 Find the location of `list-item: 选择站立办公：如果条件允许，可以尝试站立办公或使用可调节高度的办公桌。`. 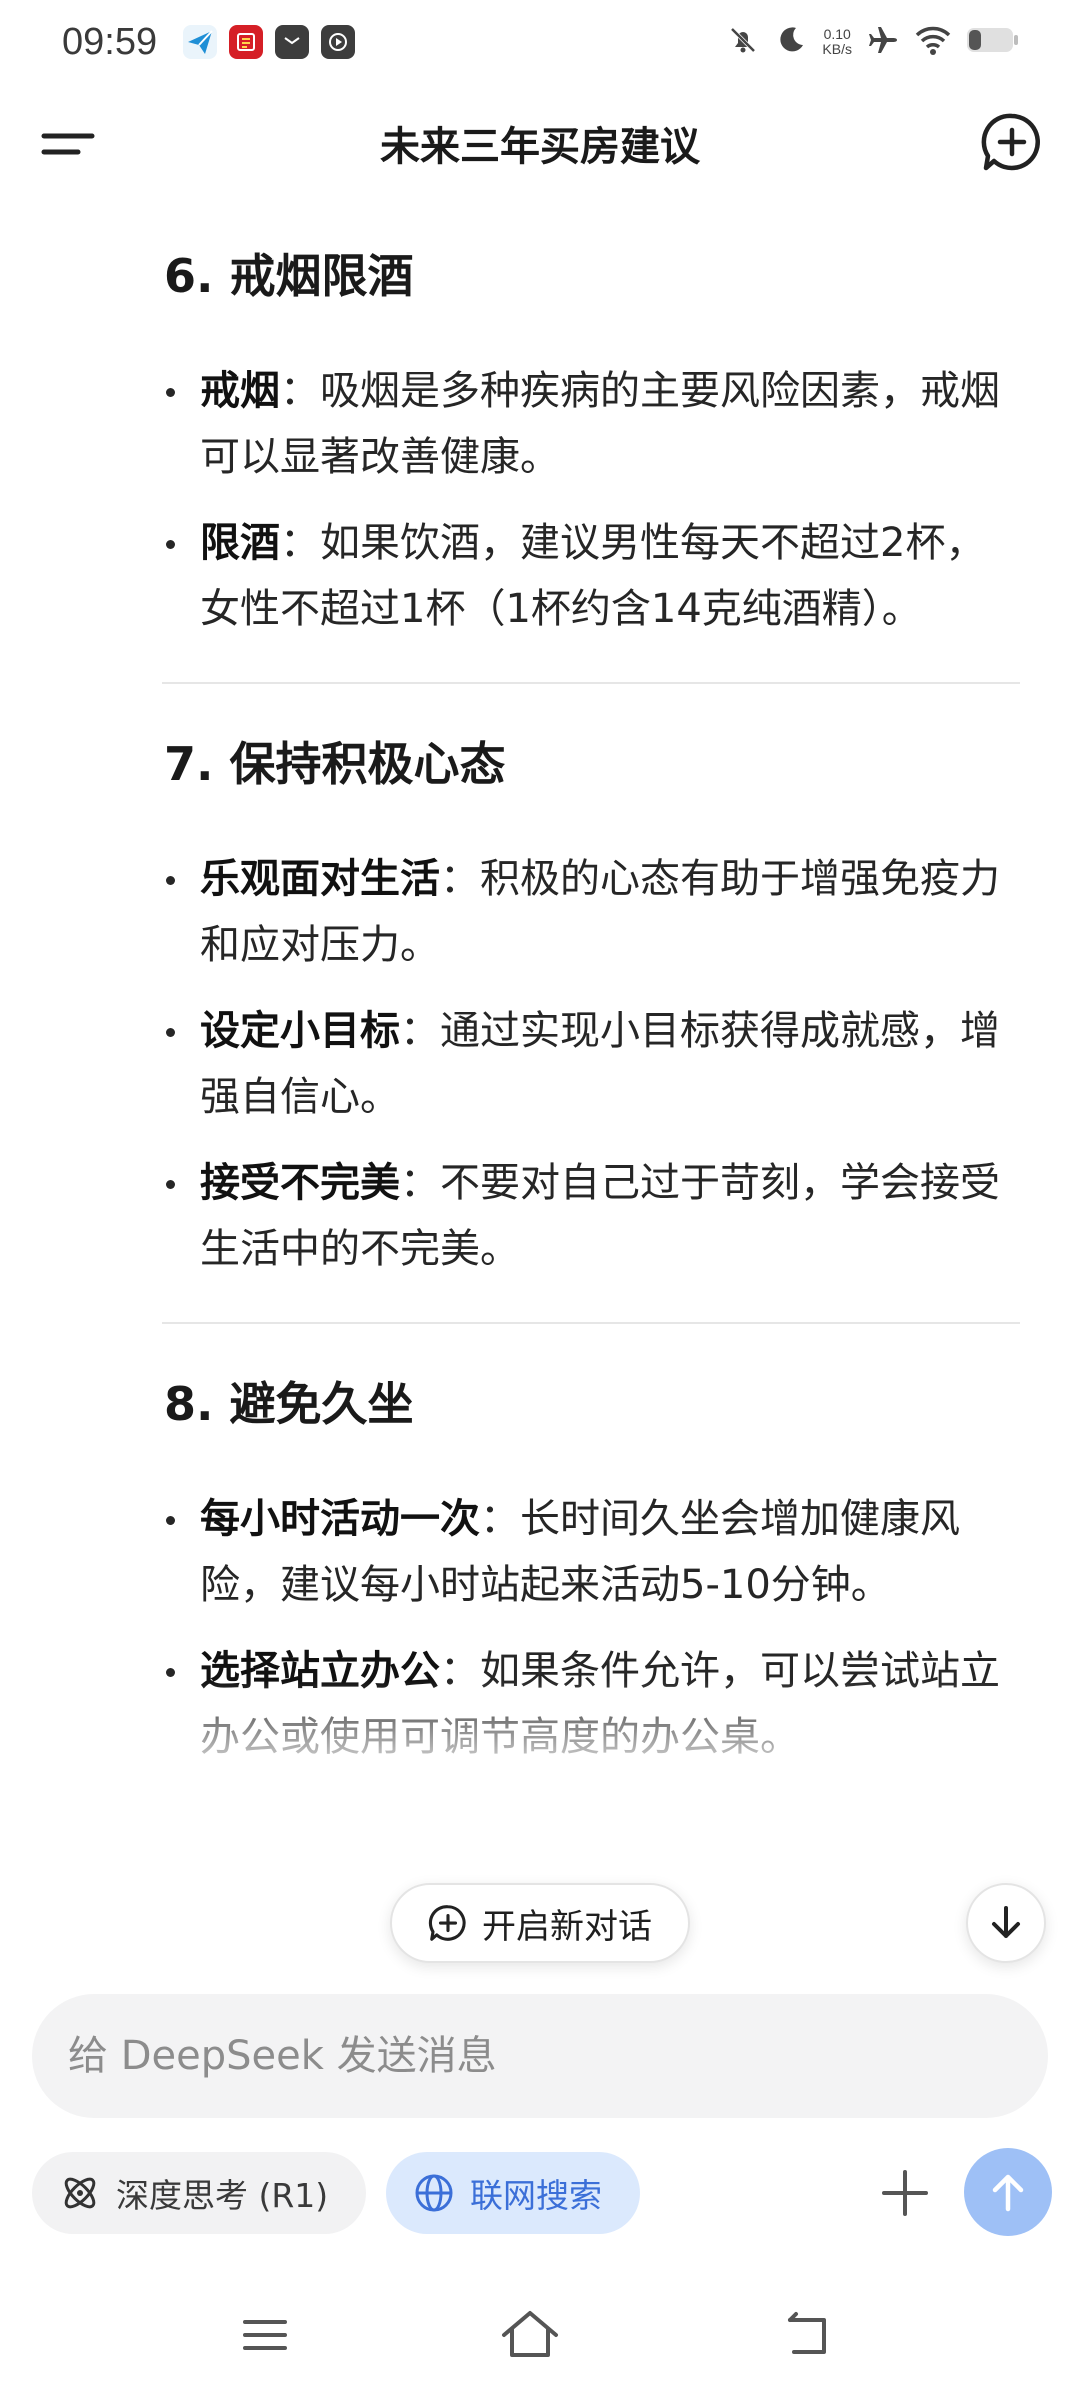

list-item: 选择站立办公：如果条件允许，可以尝试站立办公或使用可调节高度的办公桌。 is located at coordinates (591, 1704).